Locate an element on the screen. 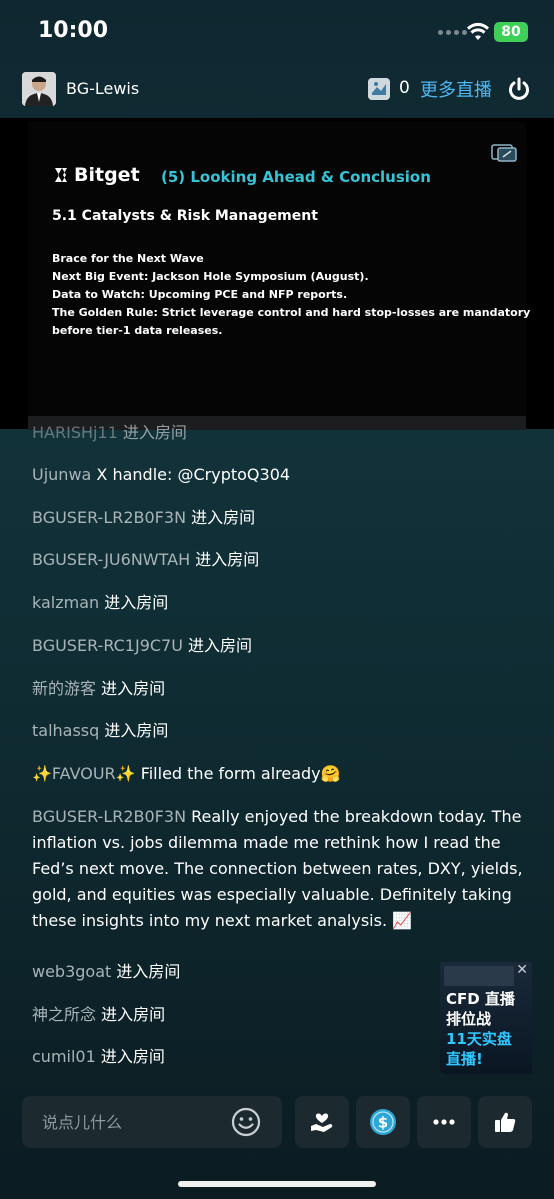  chat-username: BGUSER-JU6NWTAH is located at coordinates (111, 559).